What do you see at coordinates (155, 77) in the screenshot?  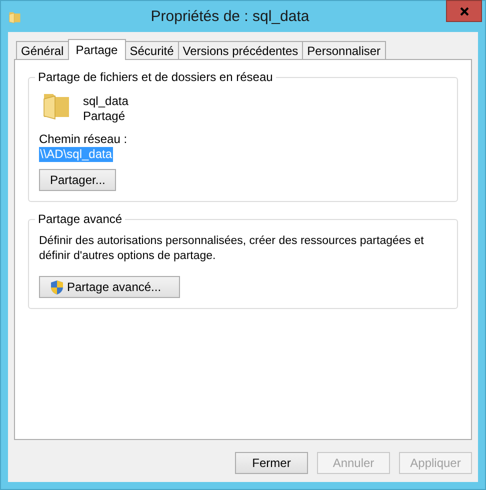 I see `group-title: Partage de fichiers et de dossiers en réseau` at bounding box center [155, 77].